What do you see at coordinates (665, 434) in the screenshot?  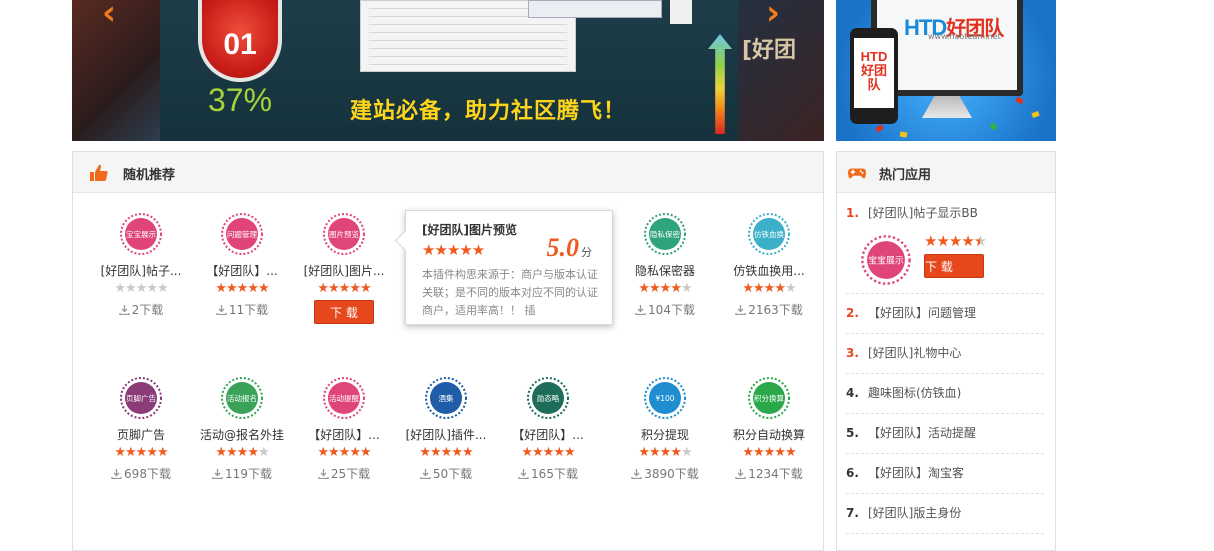 I see `plugin-name: 积分提现` at bounding box center [665, 434].